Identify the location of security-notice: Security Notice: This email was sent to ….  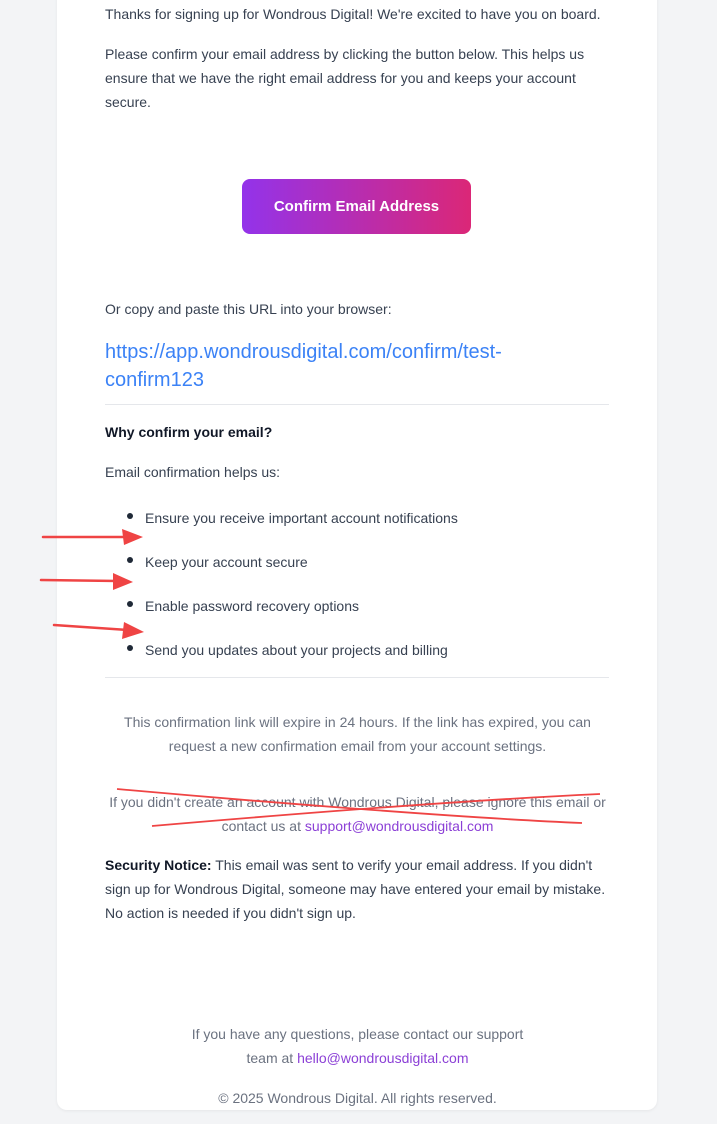
(355, 889).